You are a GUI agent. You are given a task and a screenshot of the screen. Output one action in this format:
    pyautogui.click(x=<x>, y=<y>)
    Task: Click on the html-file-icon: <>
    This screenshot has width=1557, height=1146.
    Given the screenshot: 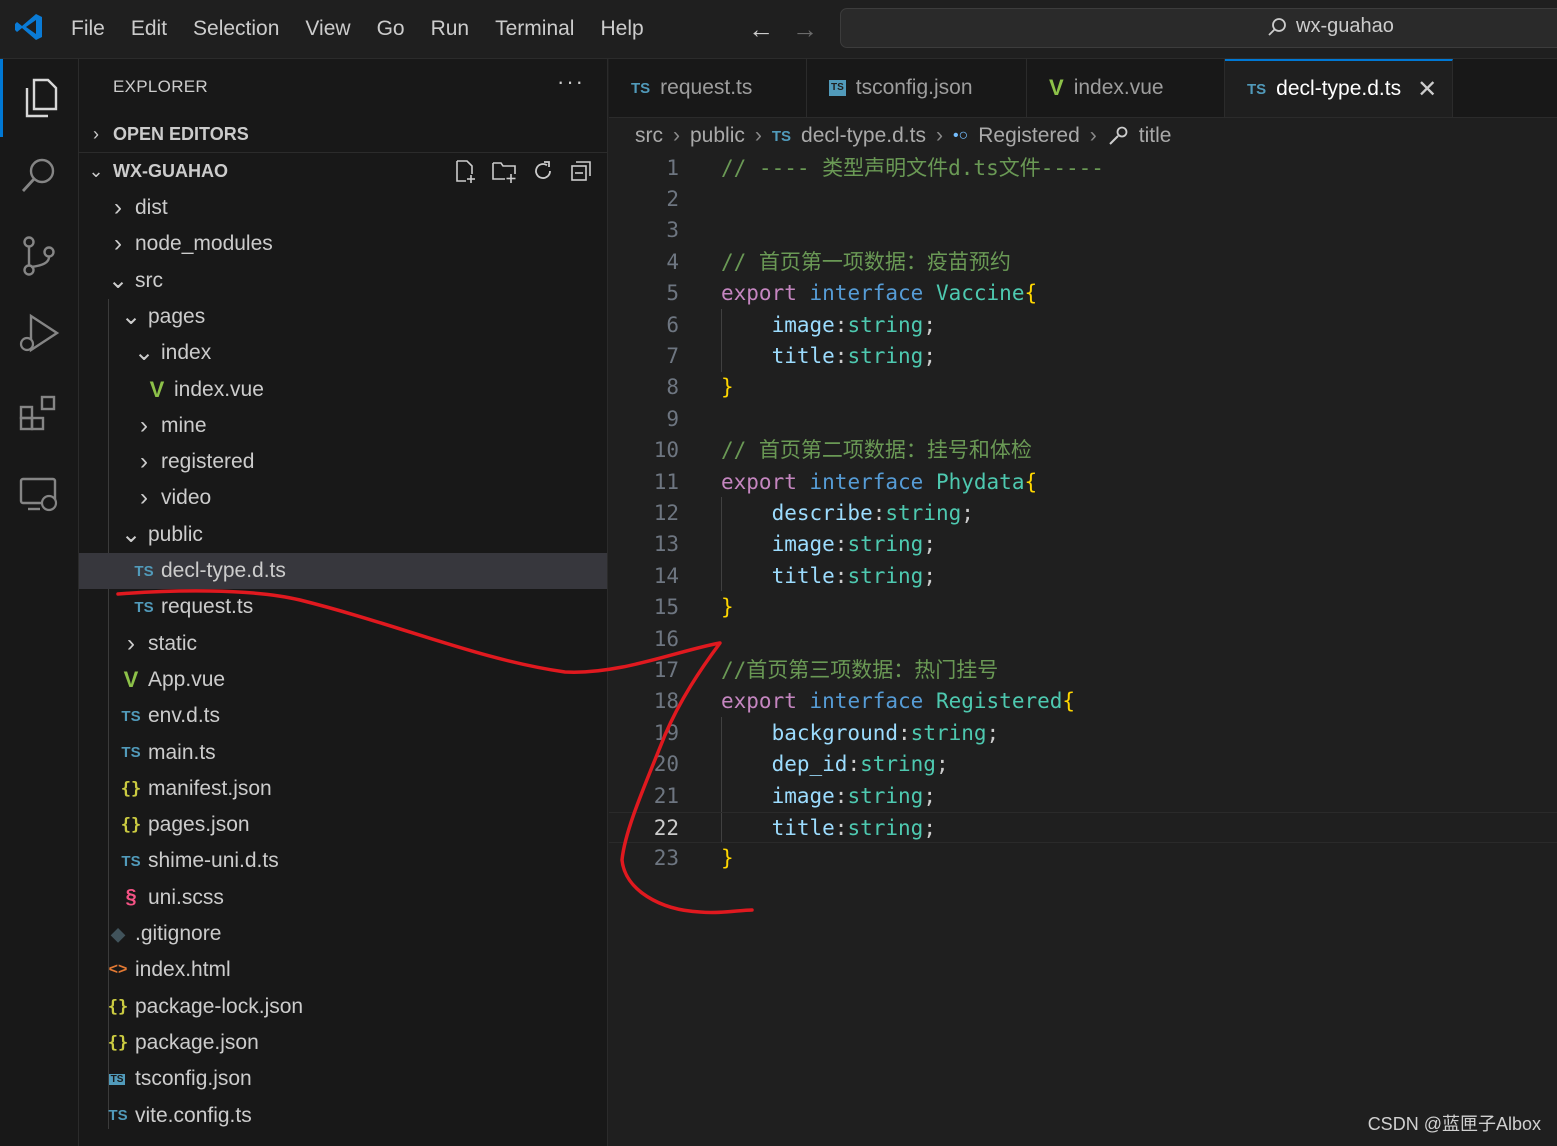 What is the action you would take?
    pyautogui.click(x=118, y=970)
    